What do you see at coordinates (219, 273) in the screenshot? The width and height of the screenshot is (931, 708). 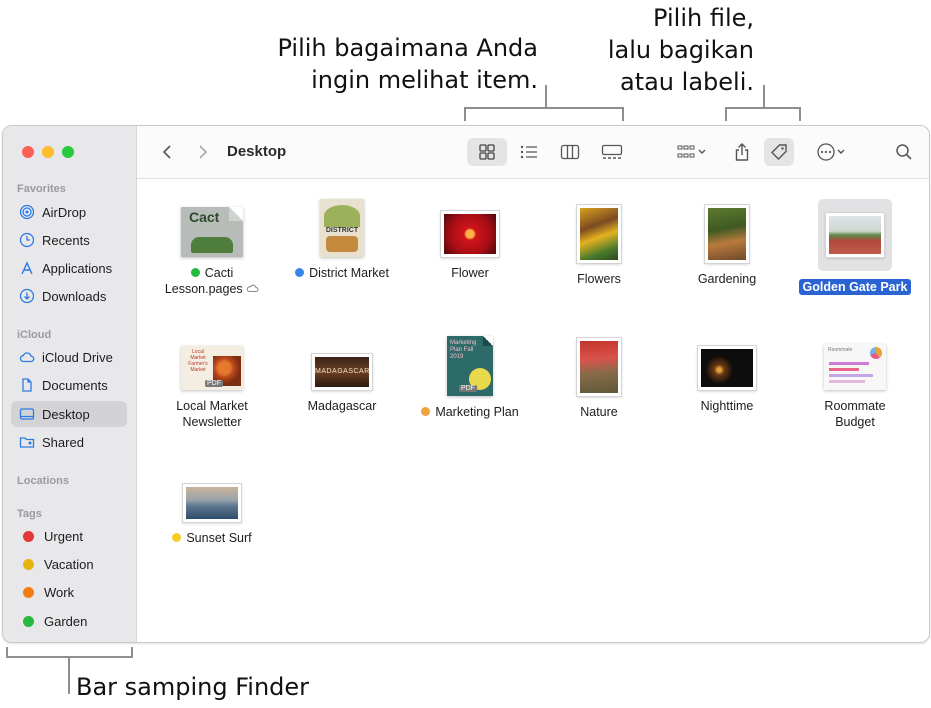 I see `file-name-line: Cacti` at bounding box center [219, 273].